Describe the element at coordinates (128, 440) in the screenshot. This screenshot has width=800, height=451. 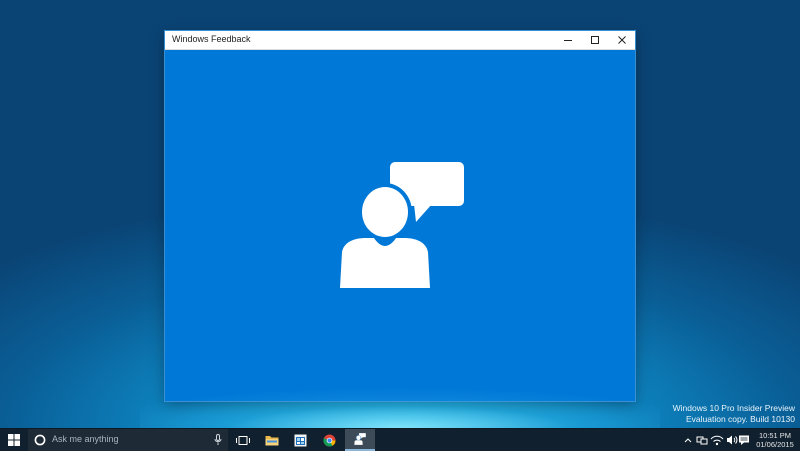
I see `search-box: Ask me anything` at that location.